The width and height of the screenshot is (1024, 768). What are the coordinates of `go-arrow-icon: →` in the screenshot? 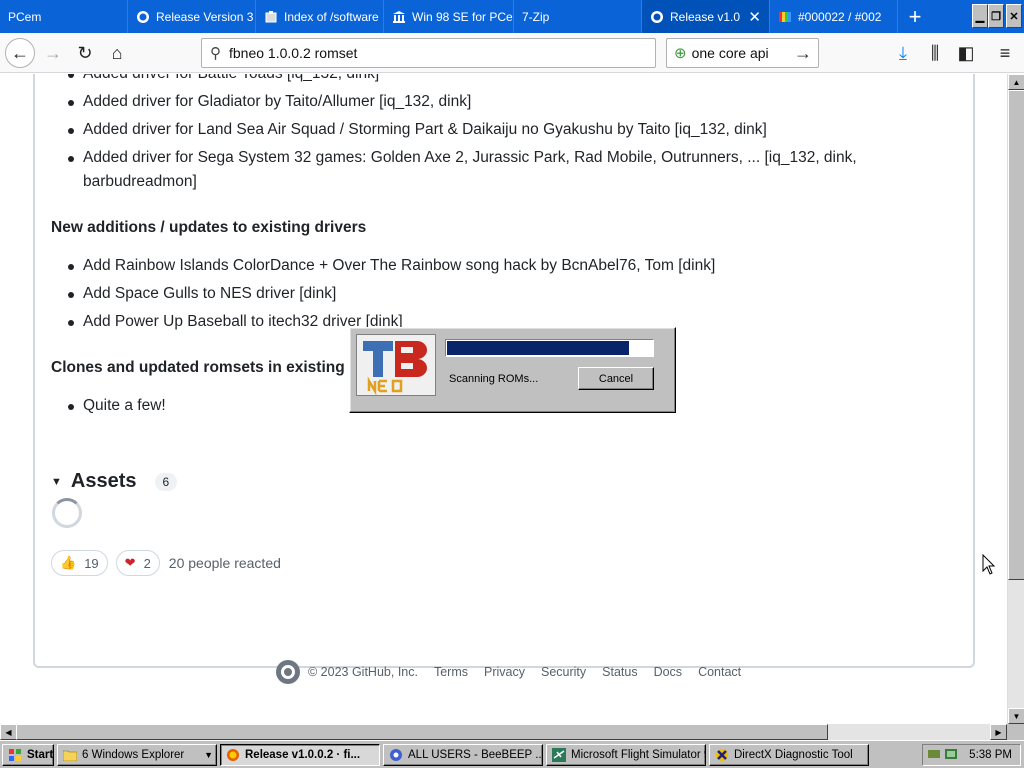 It's located at (803, 53).